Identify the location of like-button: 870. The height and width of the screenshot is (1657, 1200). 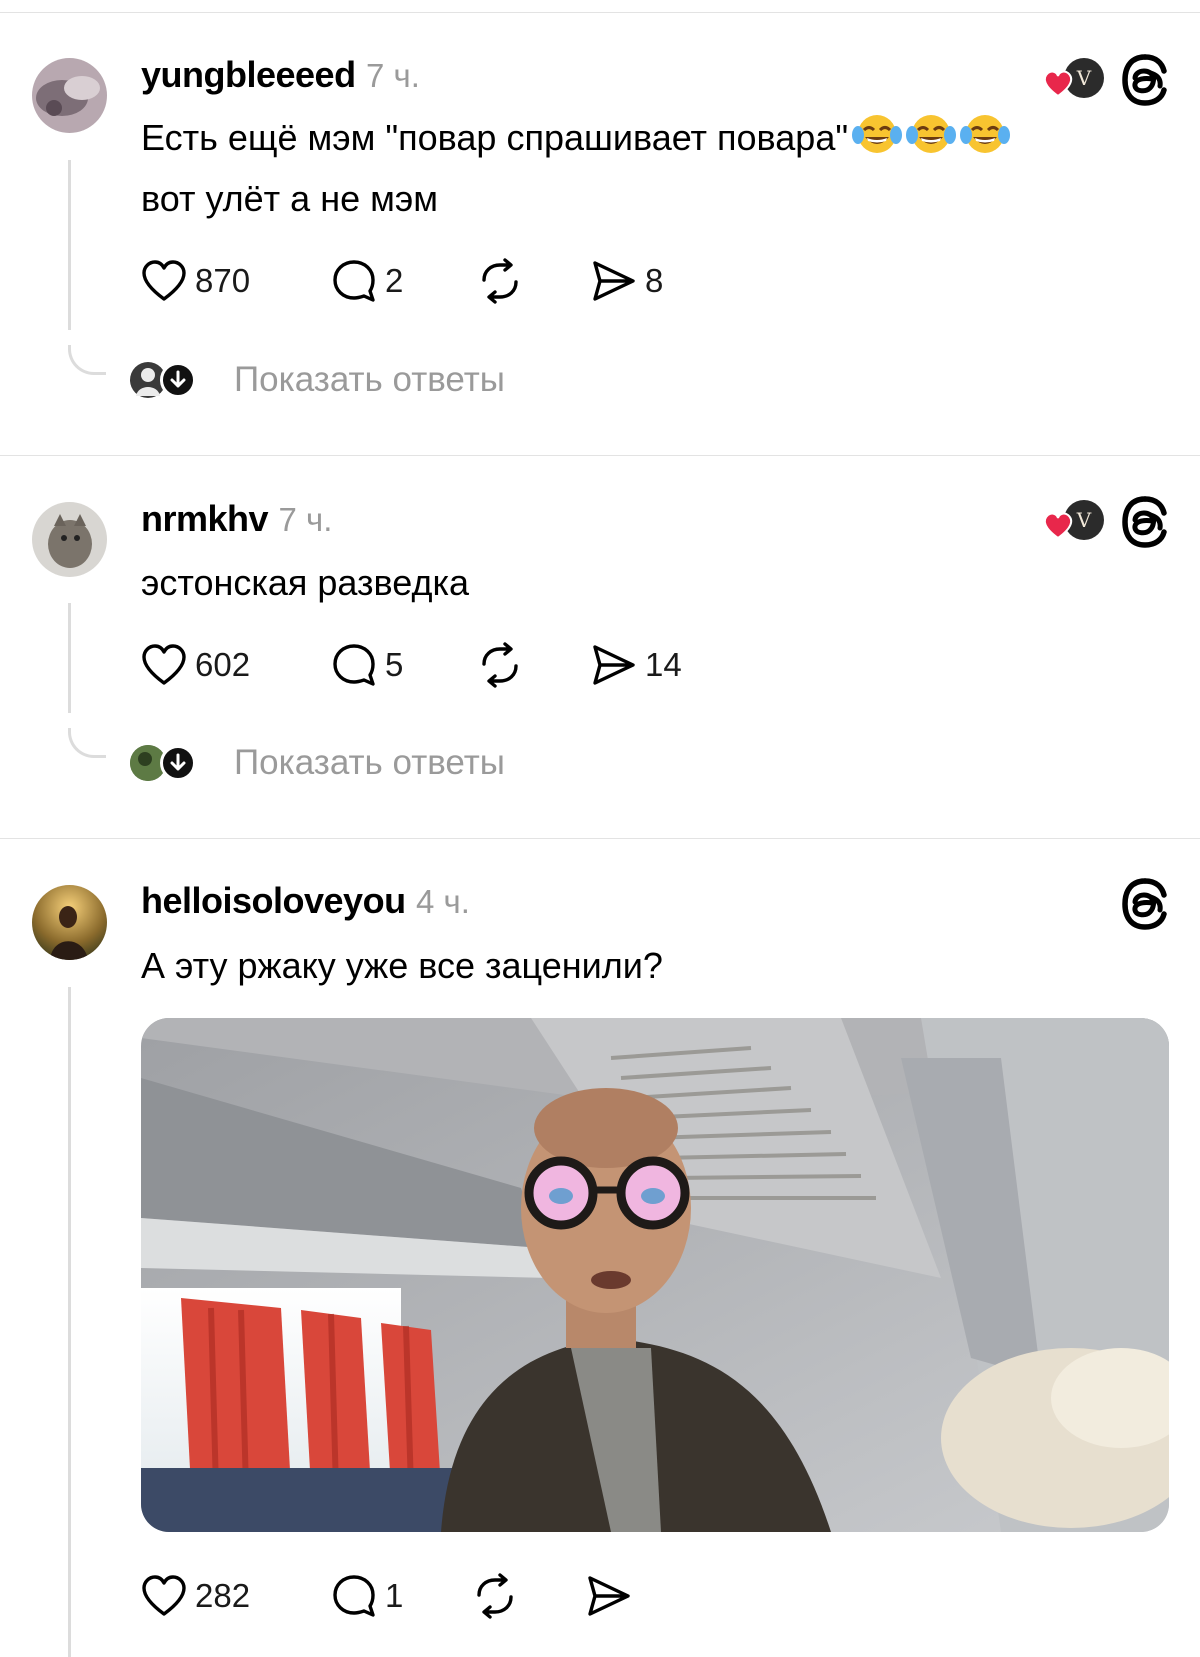
(195, 281).